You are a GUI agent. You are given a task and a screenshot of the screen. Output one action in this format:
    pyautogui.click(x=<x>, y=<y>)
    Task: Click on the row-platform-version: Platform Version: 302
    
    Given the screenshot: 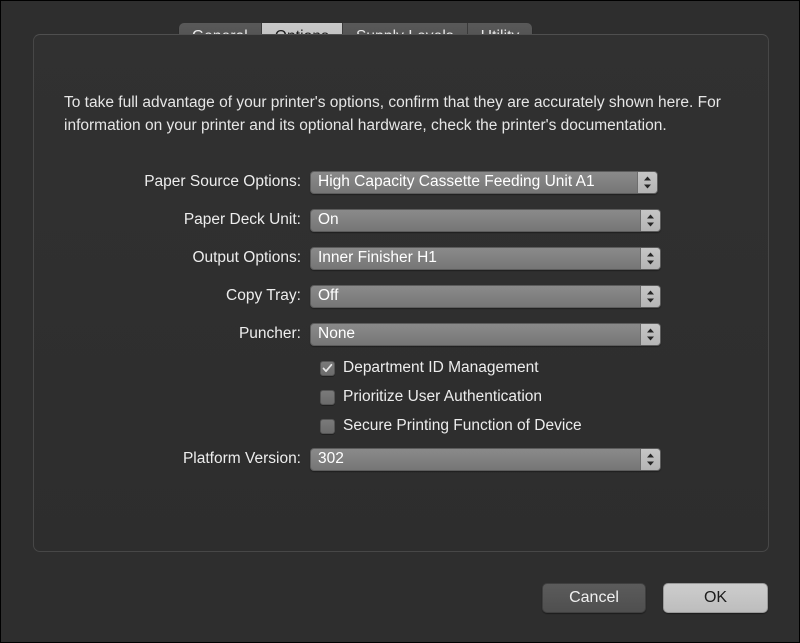 What is the action you would take?
    pyautogui.click(x=362, y=459)
    